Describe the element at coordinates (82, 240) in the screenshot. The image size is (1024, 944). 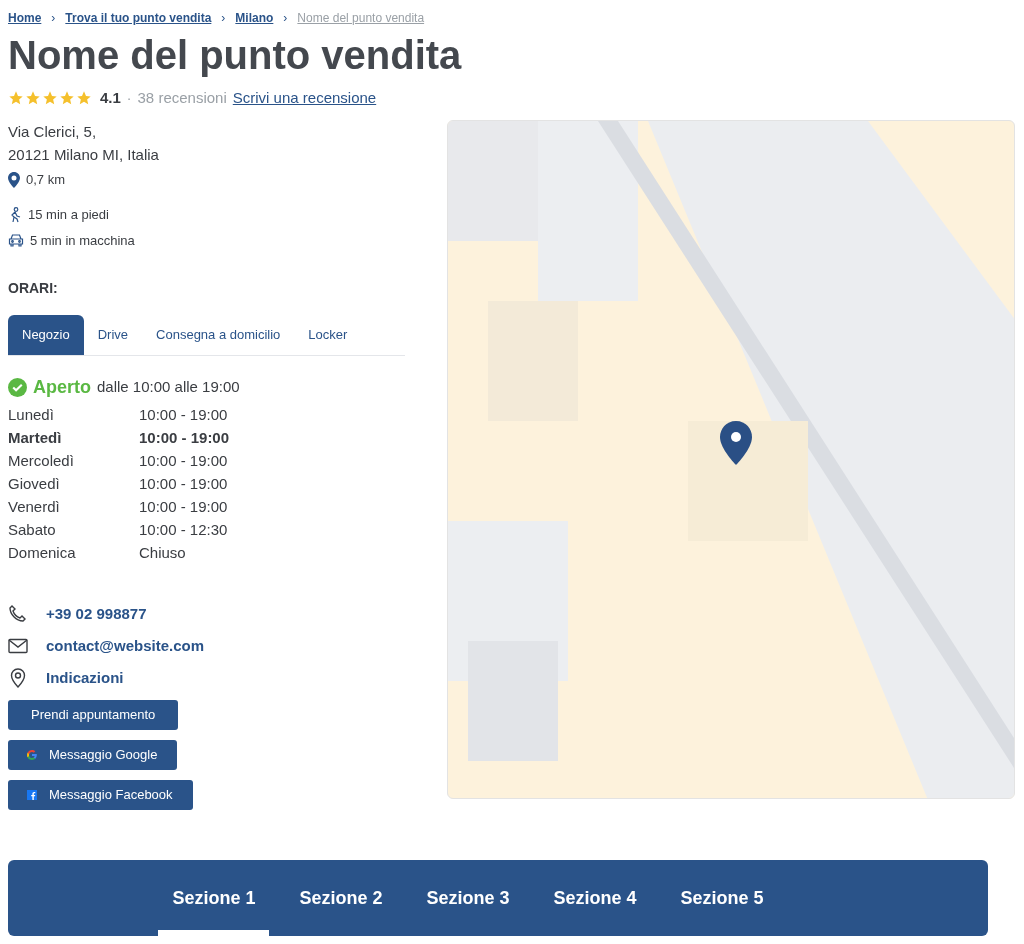
I see `driving-time: 5 min in macchina` at that location.